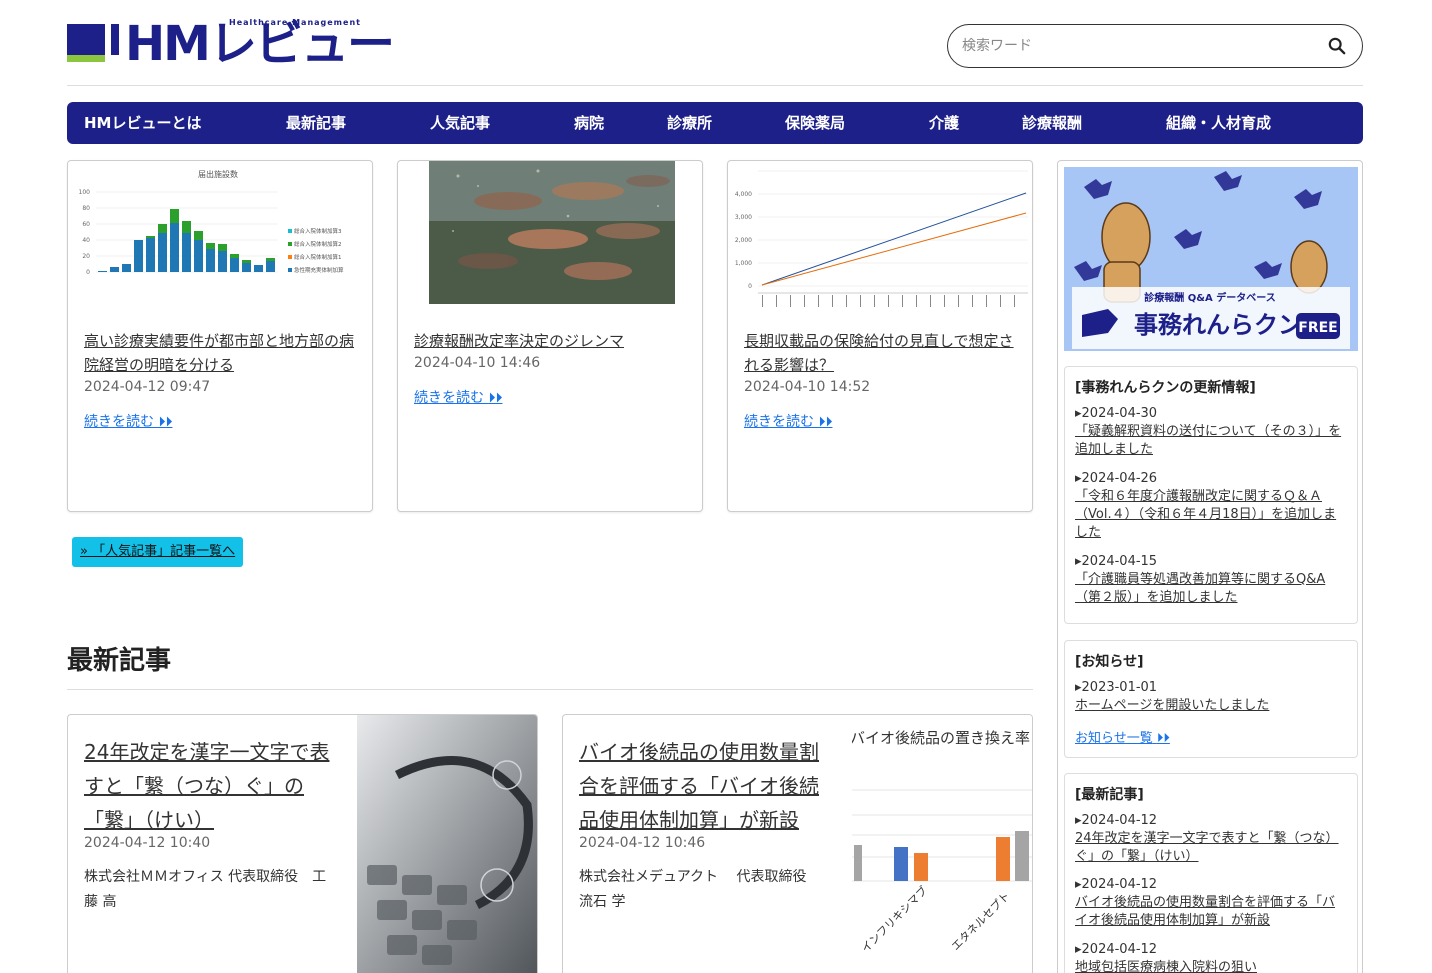 The height and width of the screenshot is (973, 1432). I want to click on nav-item-hospital: 病院, so click(589, 123).